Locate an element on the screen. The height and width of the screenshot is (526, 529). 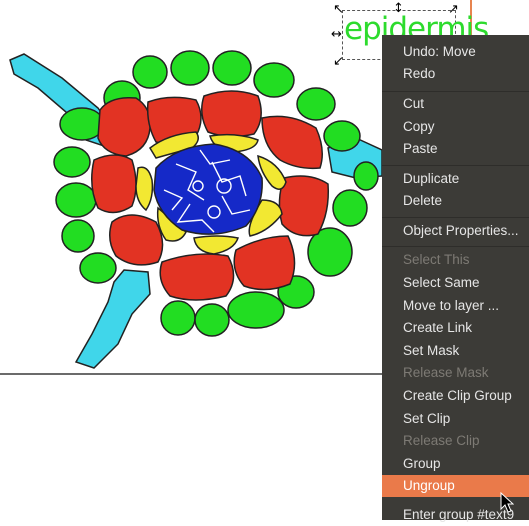
menu-item-duplicate: Duplicate is located at coordinates (455, 179).